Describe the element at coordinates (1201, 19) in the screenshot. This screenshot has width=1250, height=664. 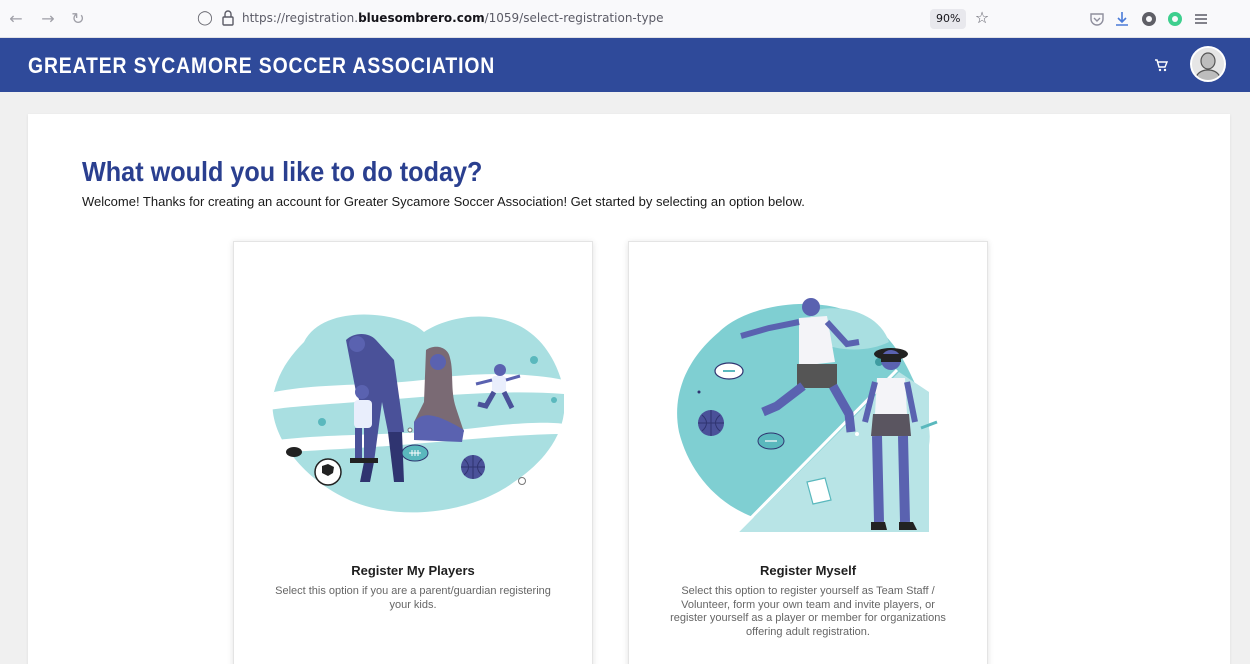
I see `menu-icon` at that location.